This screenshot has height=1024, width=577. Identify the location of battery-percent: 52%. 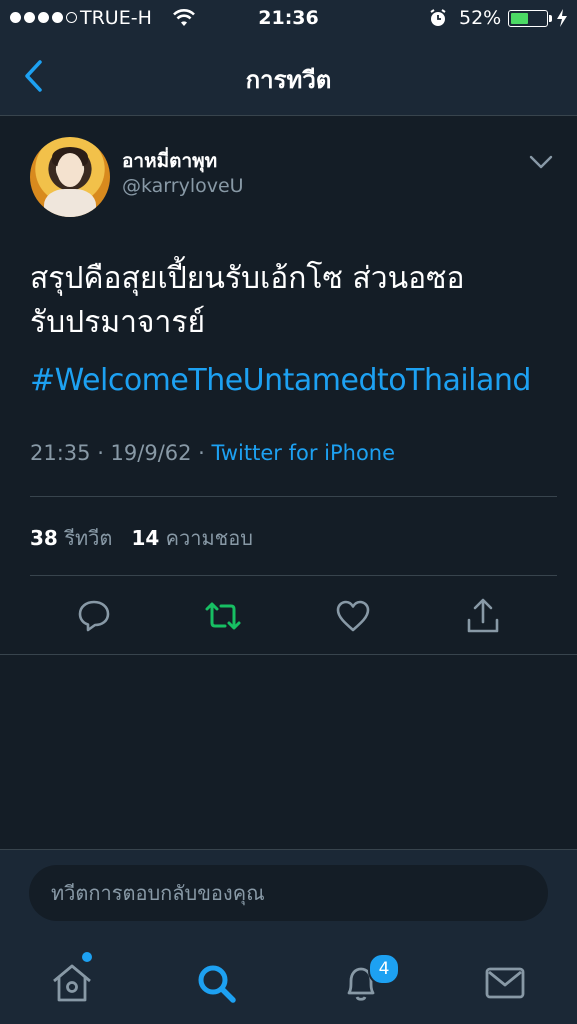
(480, 18).